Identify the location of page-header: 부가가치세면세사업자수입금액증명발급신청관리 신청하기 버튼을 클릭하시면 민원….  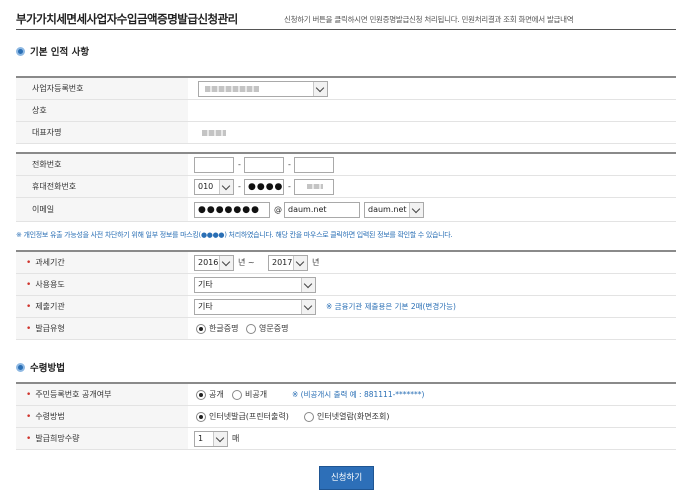
(346, 20).